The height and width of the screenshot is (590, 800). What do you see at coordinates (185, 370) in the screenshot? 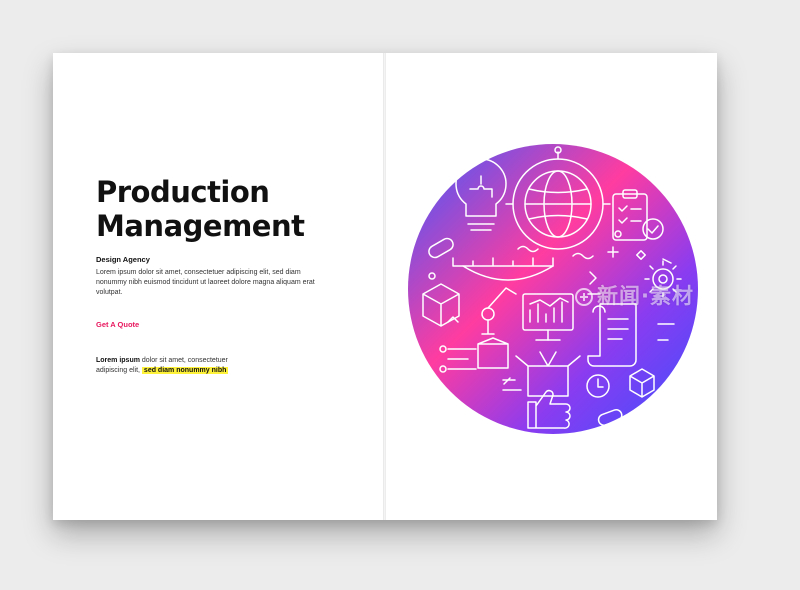
I see `note-highlight: sed diam nonummy nibh` at bounding box center [185, 370].